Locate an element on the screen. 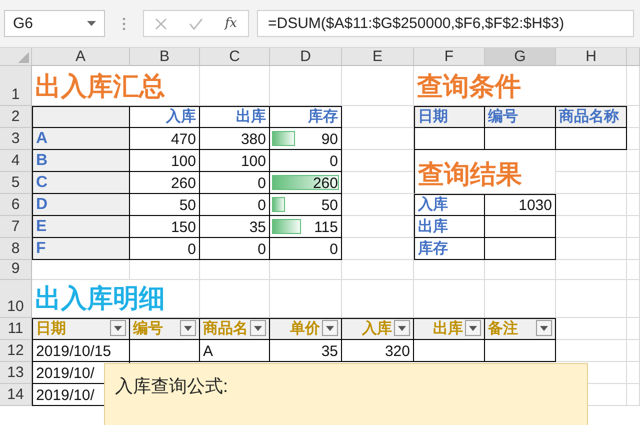 This screenshot has height=425, width=640. row-heading: 13 is located at coordinates (16, 373).